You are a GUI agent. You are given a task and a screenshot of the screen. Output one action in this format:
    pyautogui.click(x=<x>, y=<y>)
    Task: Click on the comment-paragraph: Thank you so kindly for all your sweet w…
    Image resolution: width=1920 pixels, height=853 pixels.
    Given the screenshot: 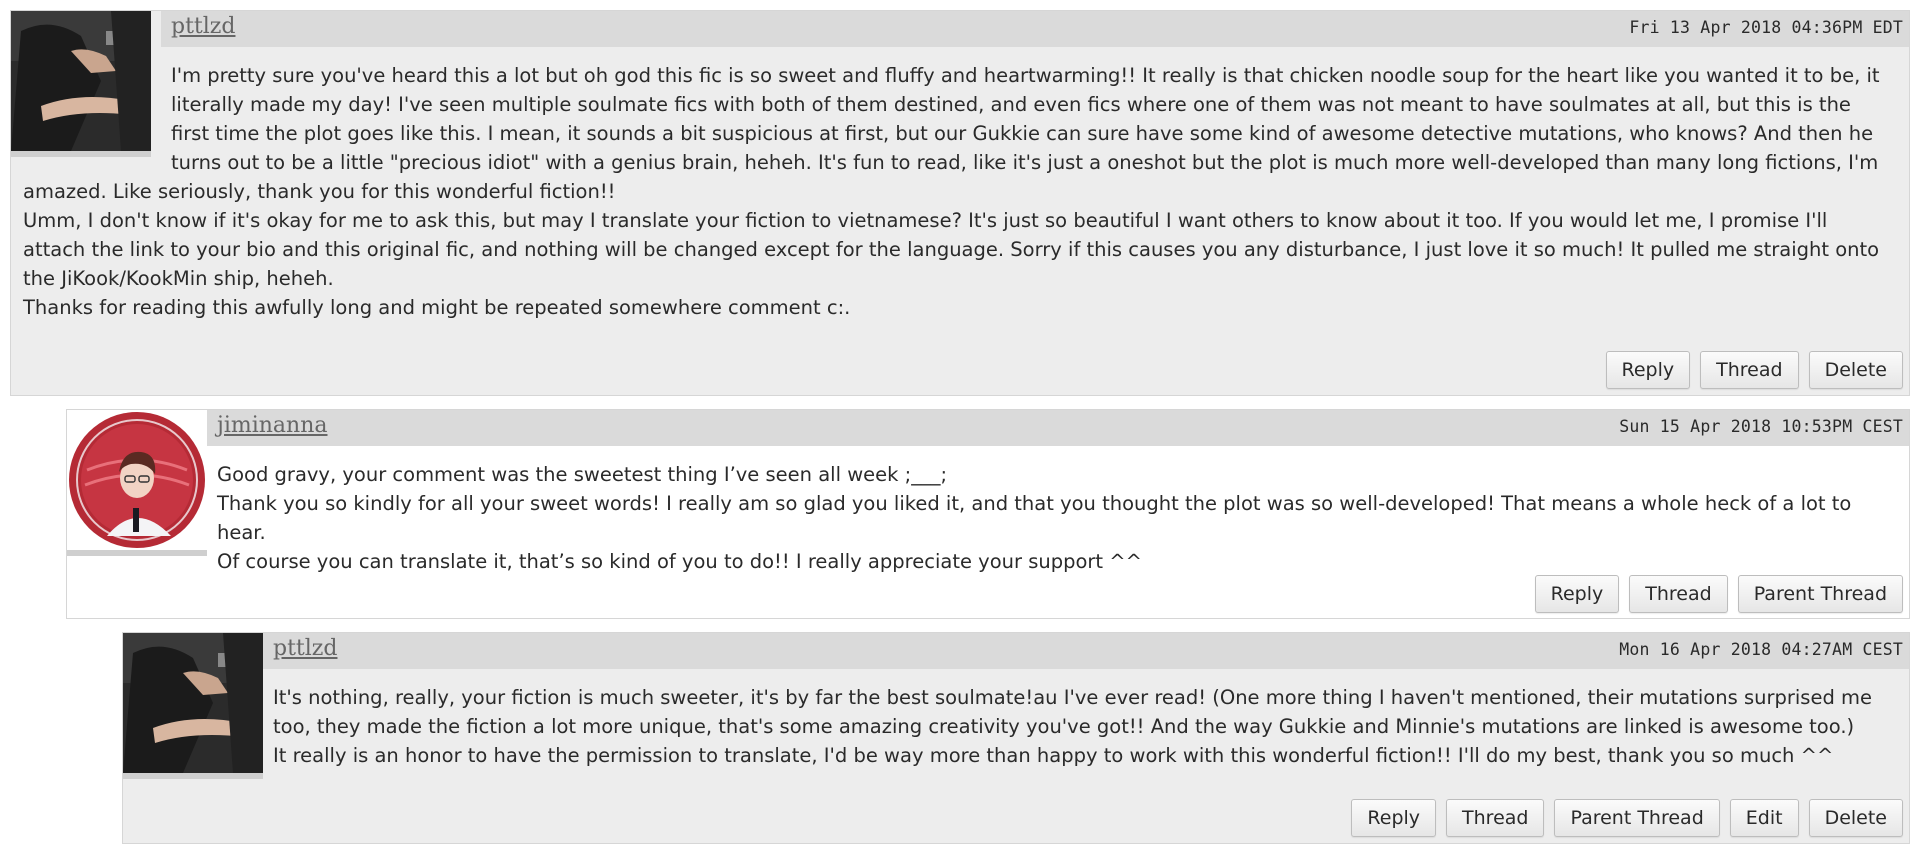 What is the action you would take?
    pyautogui.click(x=1034, y=518)
    